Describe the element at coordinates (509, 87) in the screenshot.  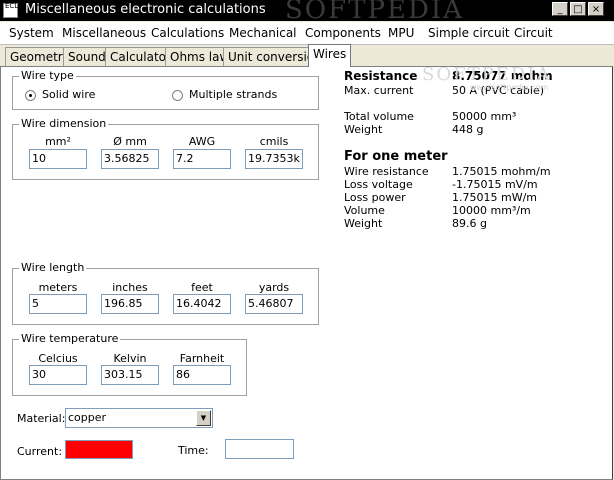
I see `softpedia-url-watermark: www.softpedia.com` at that location.